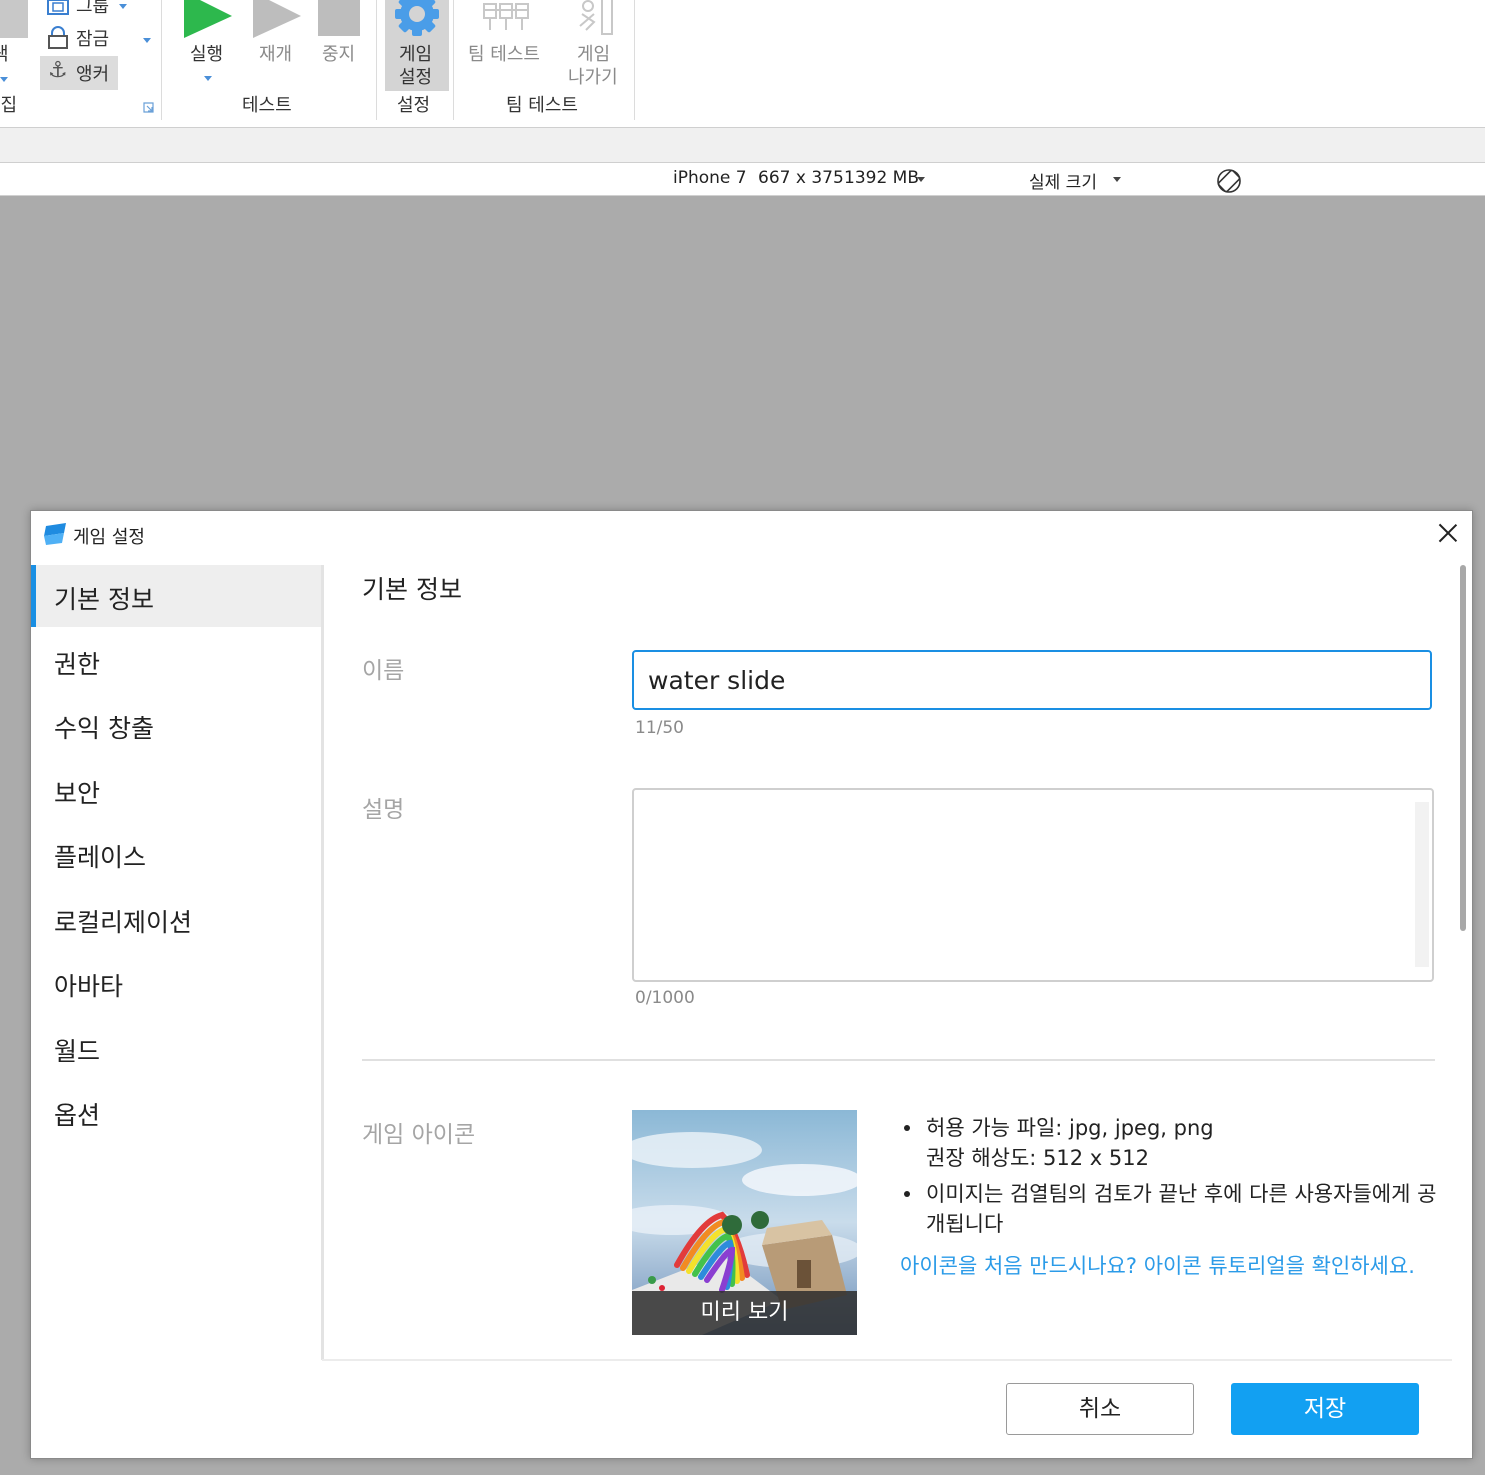 This screenshot has width=1485, height=1475. What do you see at coordinates (176, 661) in the screenshot?
I see `sidebar-item-permissions: 권한` at bounding box center [176, 661].